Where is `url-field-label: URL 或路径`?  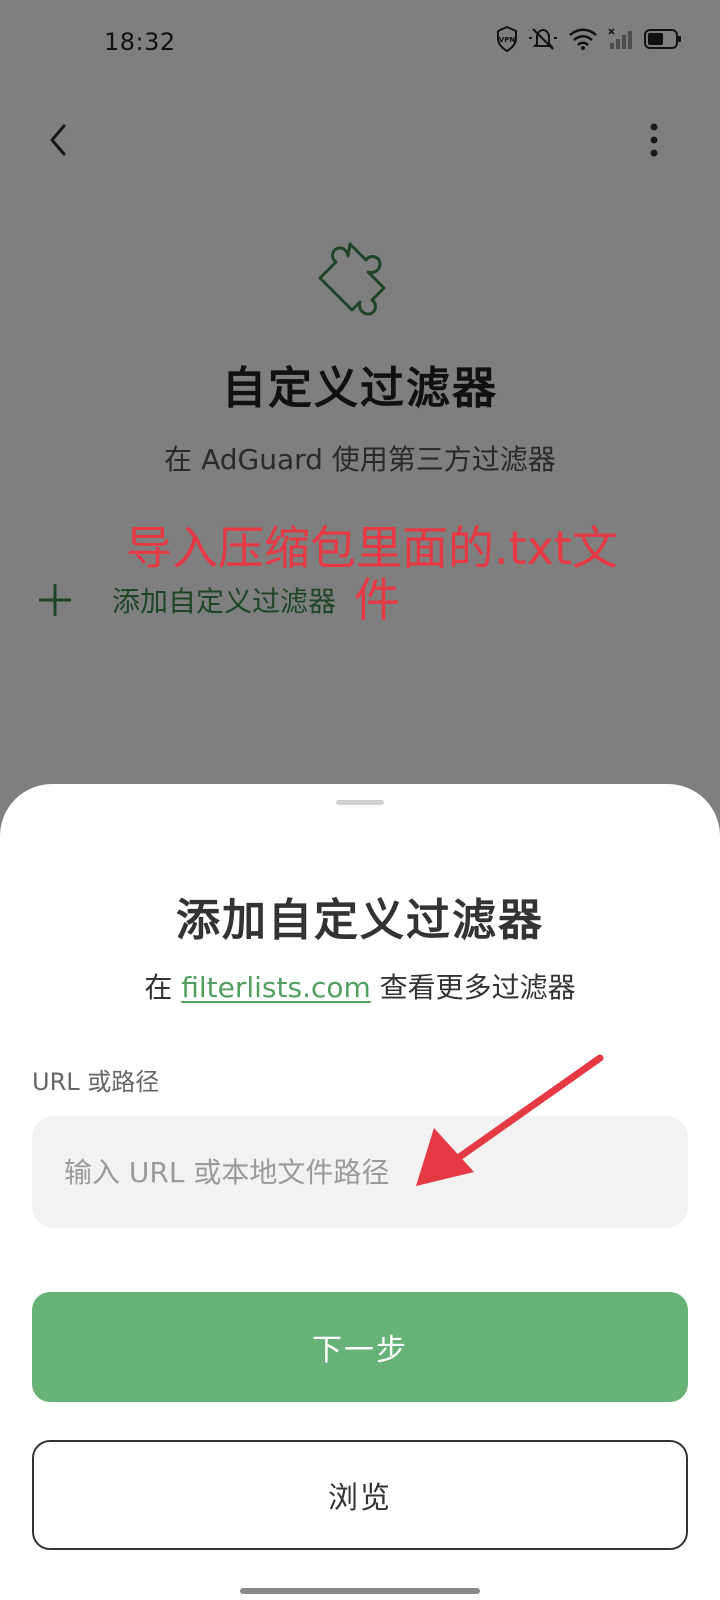
url-field-label: URL 或路径 is located at coordinates (96, 1082).